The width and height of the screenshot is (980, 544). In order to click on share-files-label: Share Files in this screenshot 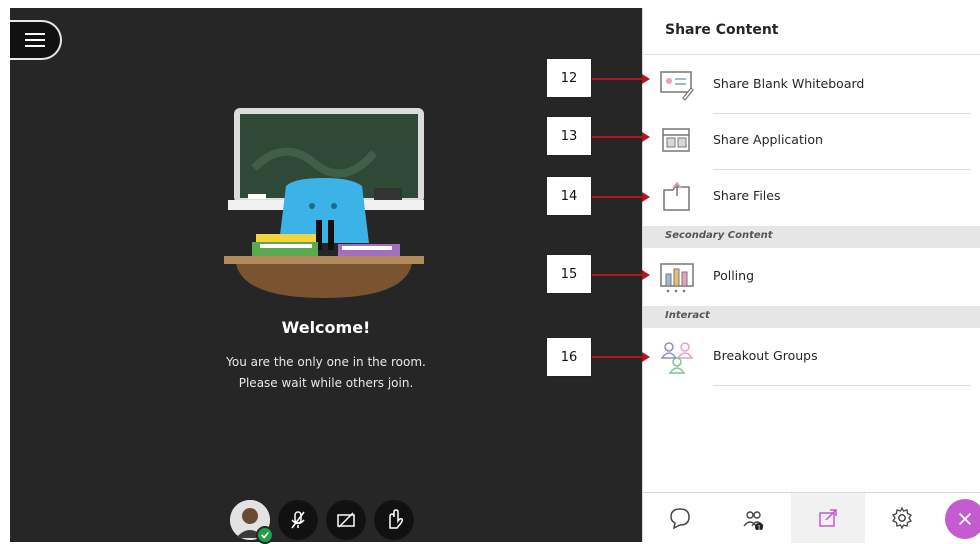, I will do `click(747, 195)`.